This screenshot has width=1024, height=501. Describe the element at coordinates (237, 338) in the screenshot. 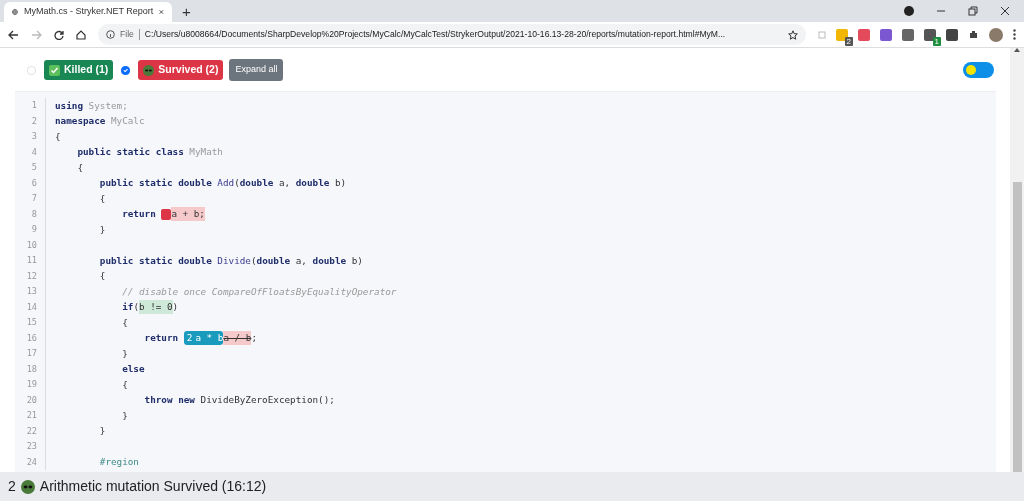

I see `removed-code: a / b` at that location.